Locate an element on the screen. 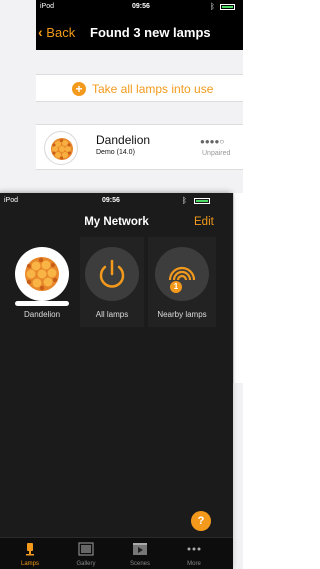 The width and height of the screenshot is (320, 569). plus-icon: + is located at coordinates (79, 89).